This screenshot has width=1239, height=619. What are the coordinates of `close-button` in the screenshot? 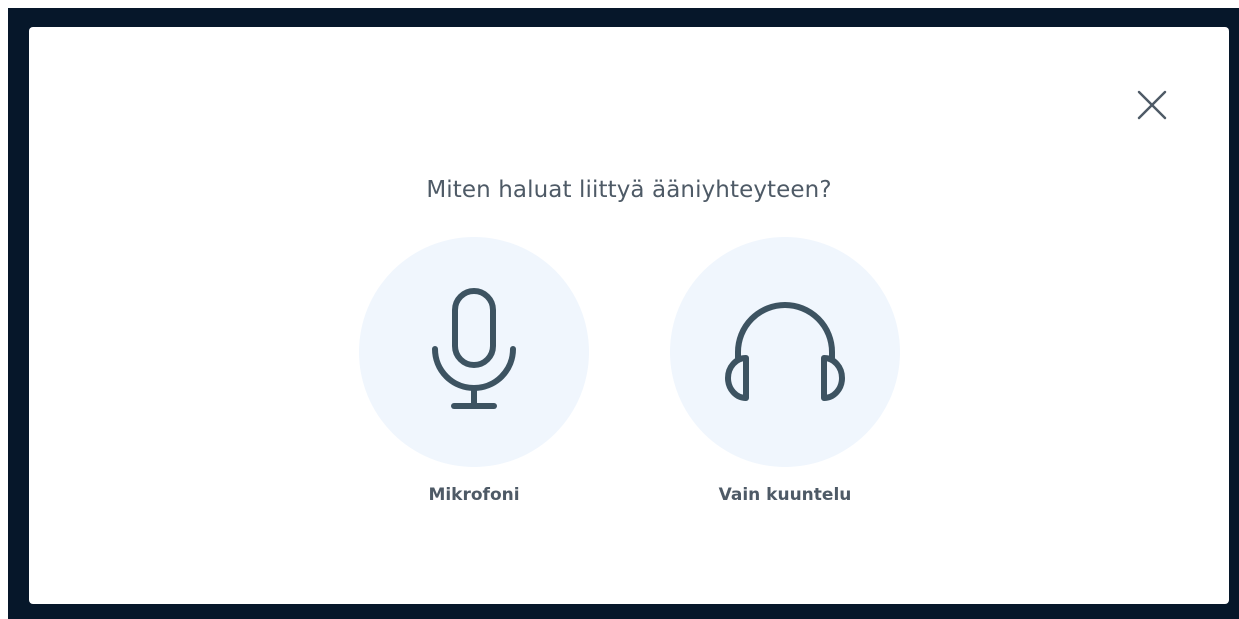 It's located at (1152, 105).